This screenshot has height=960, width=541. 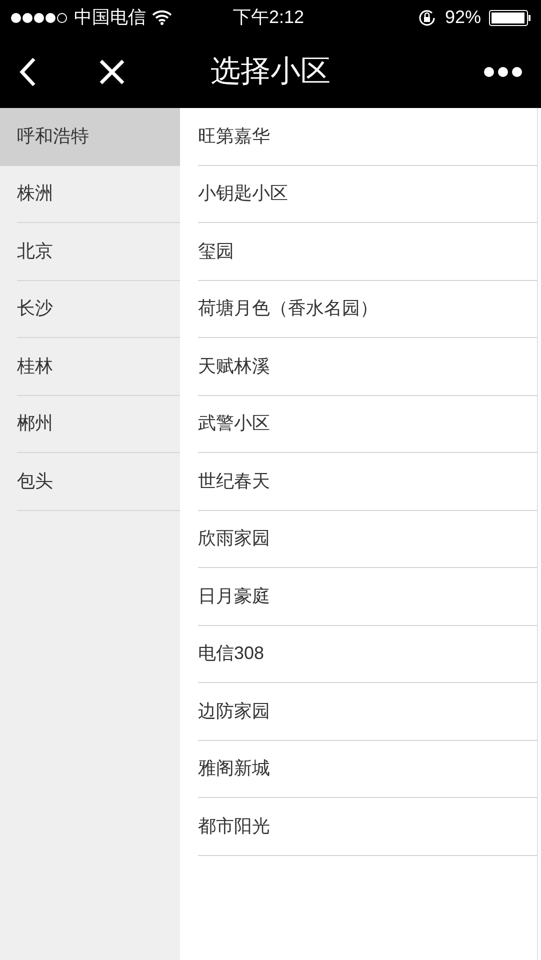 What do you see at coordinates (367, 367) in the screenshot?
I see `community-item: 天赋林溪` at bounding box center [367, 367].